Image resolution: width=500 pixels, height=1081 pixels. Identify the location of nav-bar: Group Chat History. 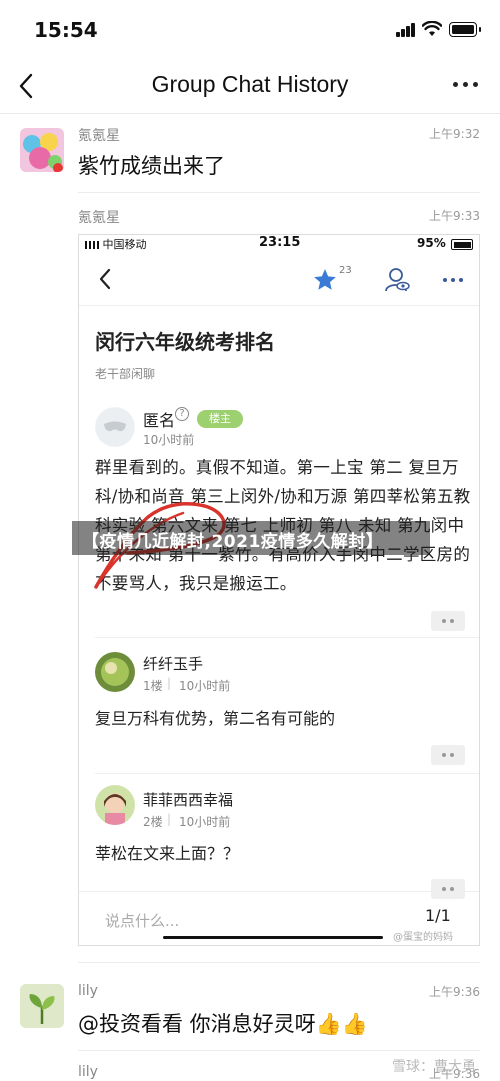
(250, 86).